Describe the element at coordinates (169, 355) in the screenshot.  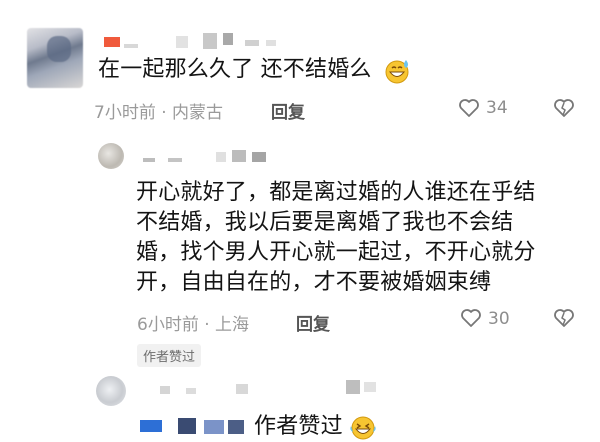
I see `author-liked-badge: 作者赞过` at that location.